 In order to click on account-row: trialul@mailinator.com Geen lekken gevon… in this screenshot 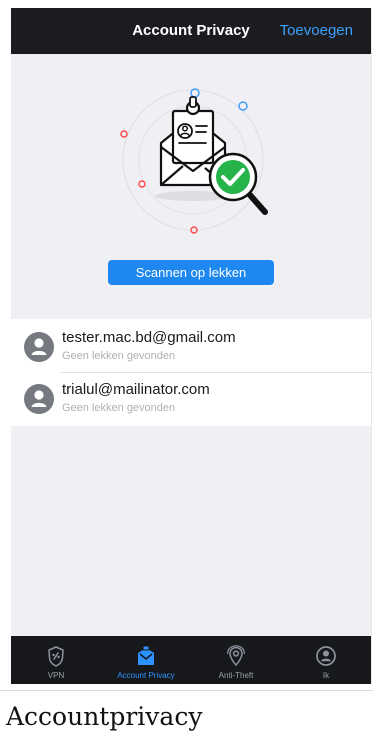, I will do `click(191, 398)`.